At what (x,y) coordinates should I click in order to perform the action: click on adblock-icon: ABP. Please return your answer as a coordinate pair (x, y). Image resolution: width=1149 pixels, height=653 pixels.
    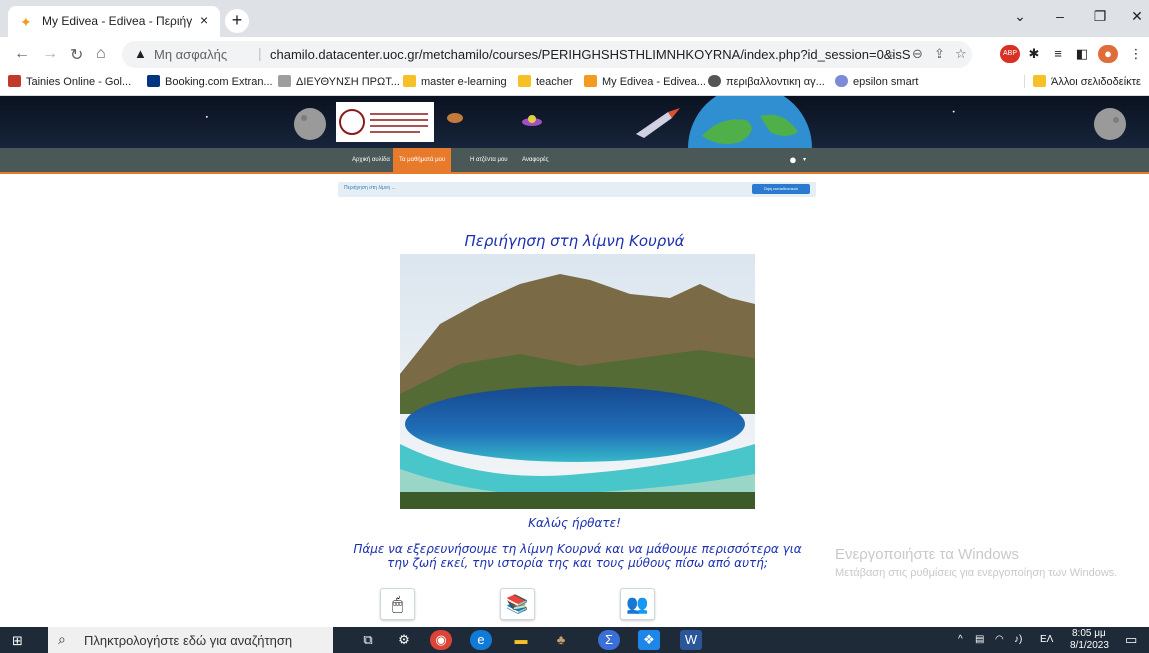
    Looking at the image, I should click on (1010, 54).